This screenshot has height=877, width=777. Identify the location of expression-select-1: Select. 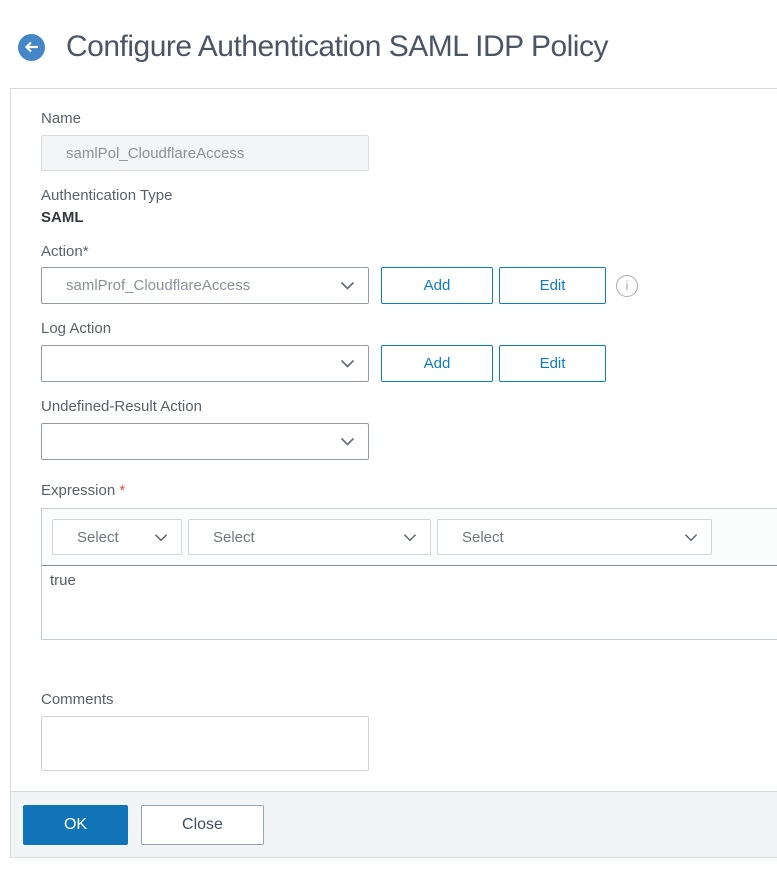
(117, 537).